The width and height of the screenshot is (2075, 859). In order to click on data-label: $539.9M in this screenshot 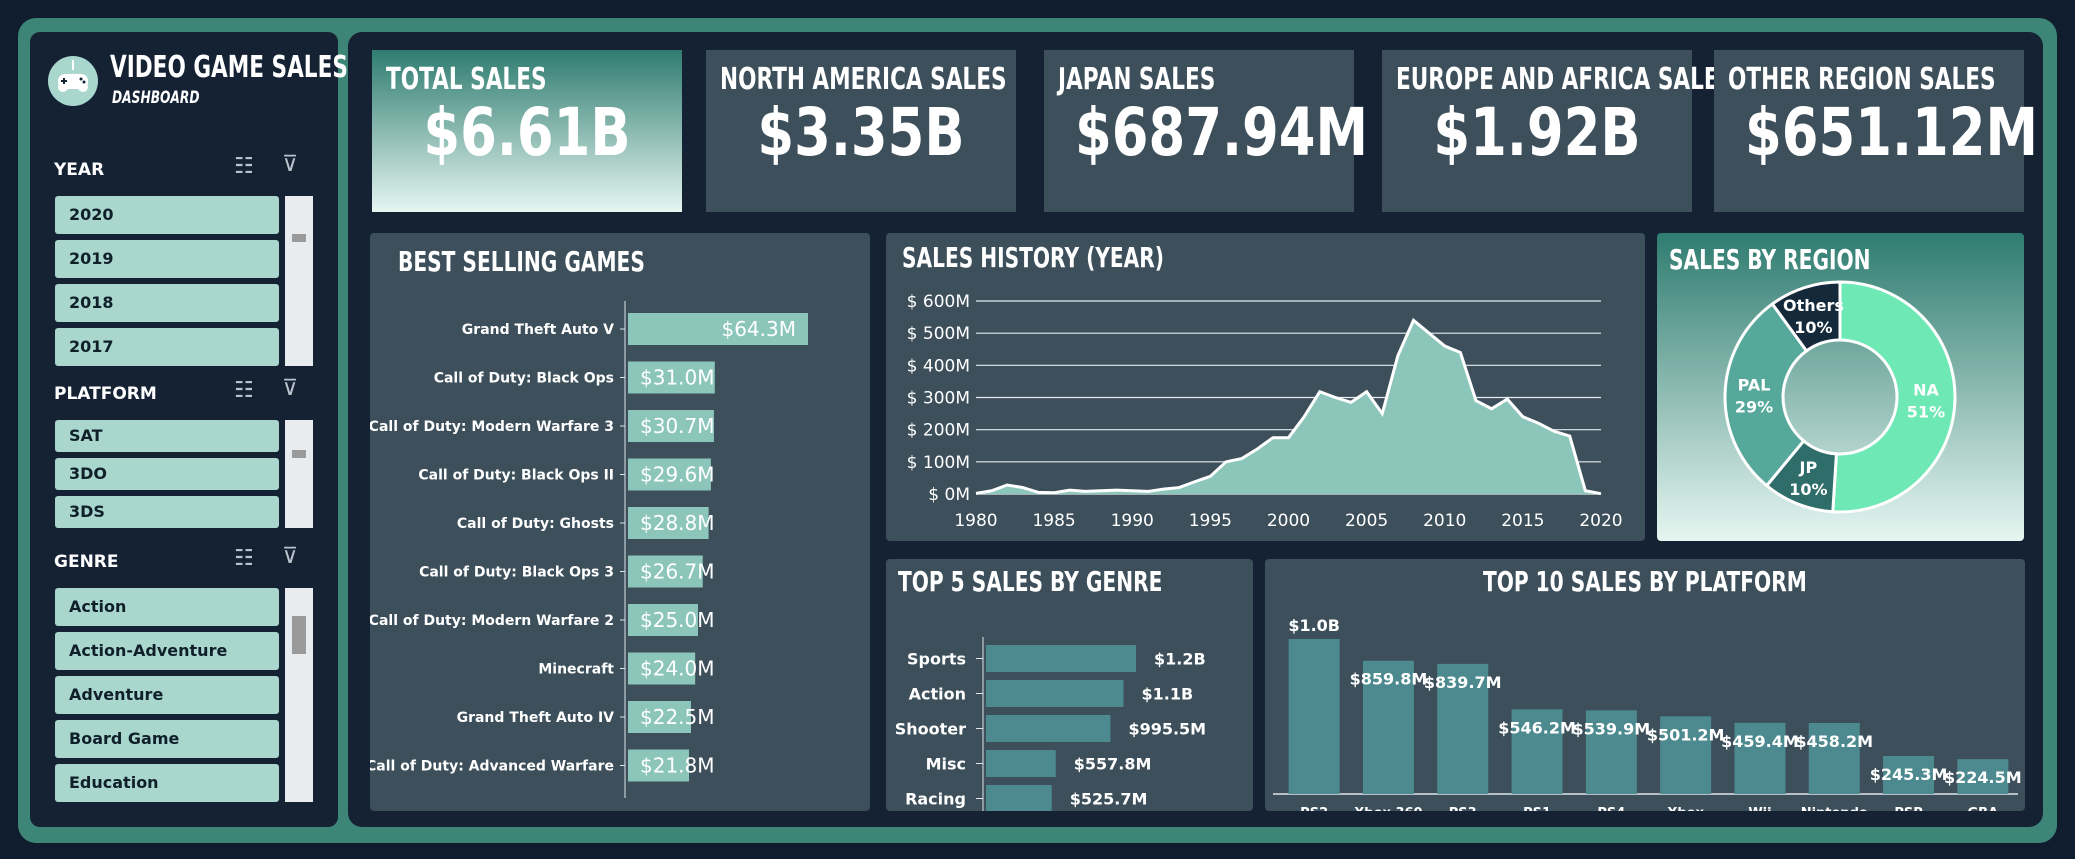, I will do `click(1612, 728)`.